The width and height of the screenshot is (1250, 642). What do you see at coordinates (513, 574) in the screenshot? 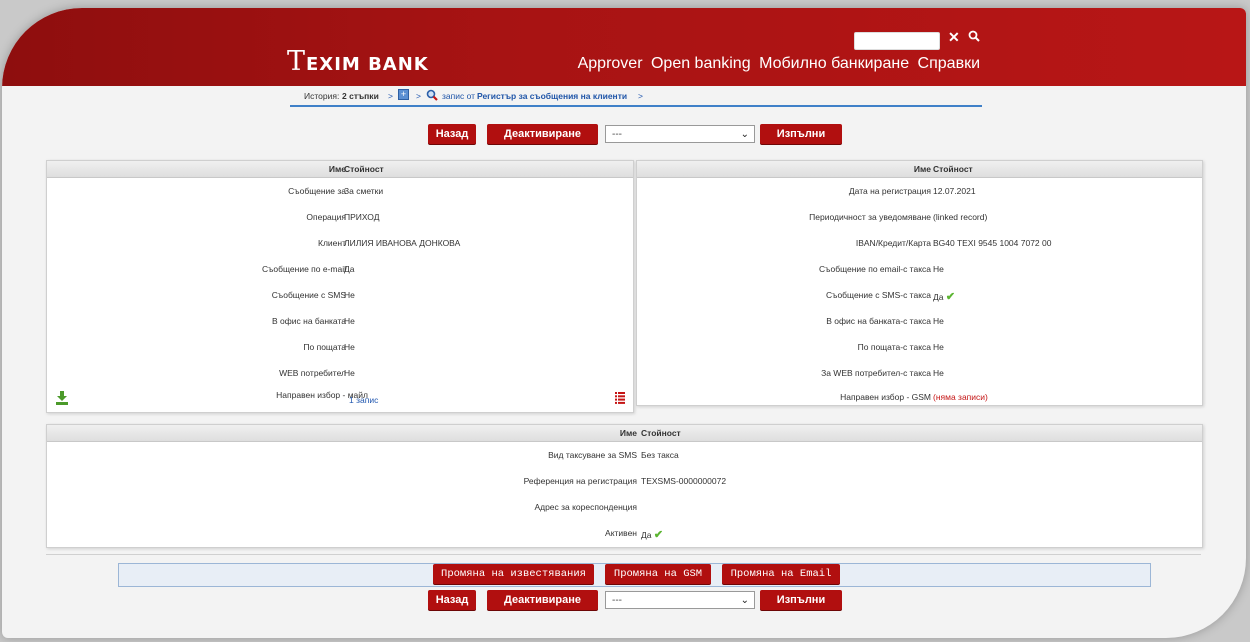
I see `change-notifications-button: Промяна на известявания` at bounding box center [513, 574].